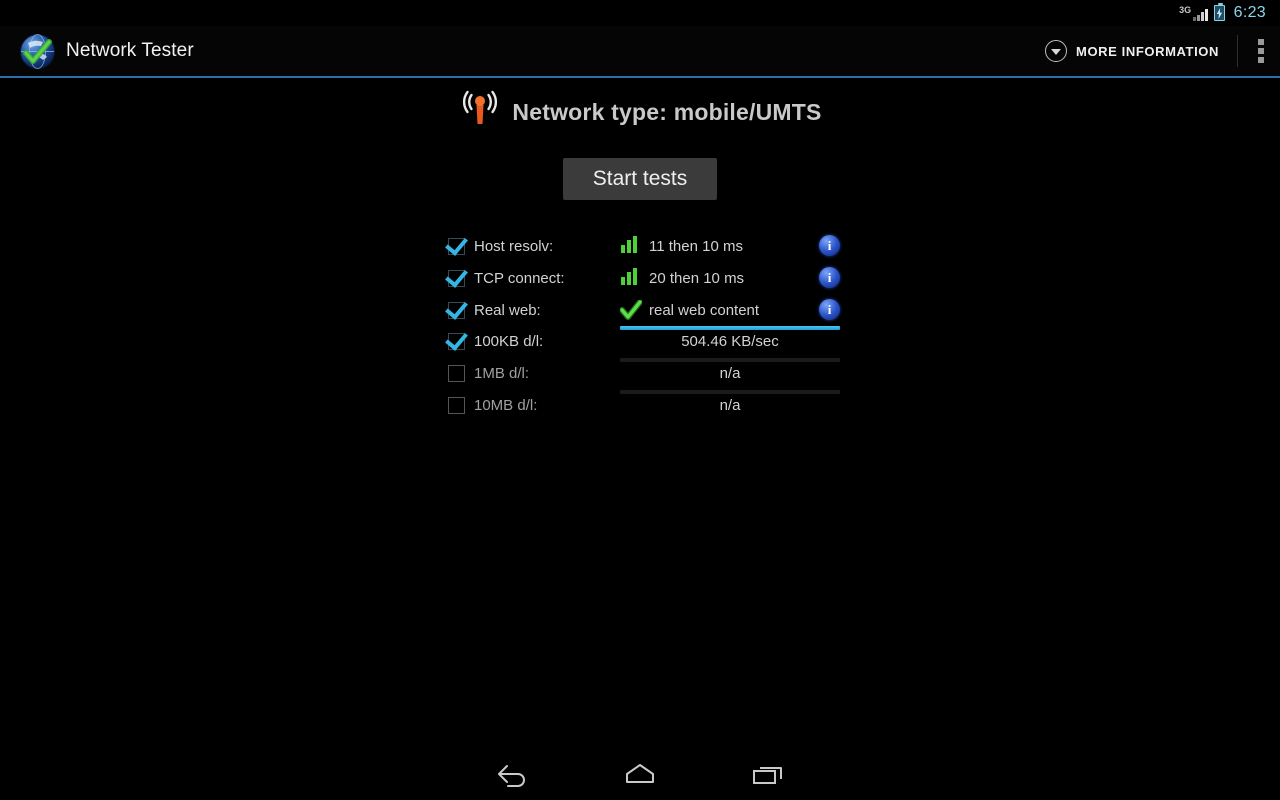 The height and width of the screenshot is (800, 1280). What do you see at coordinates (130, 50) in the screenshot?
I see `app-title: Network Tester` at bounding box center [130, 50].